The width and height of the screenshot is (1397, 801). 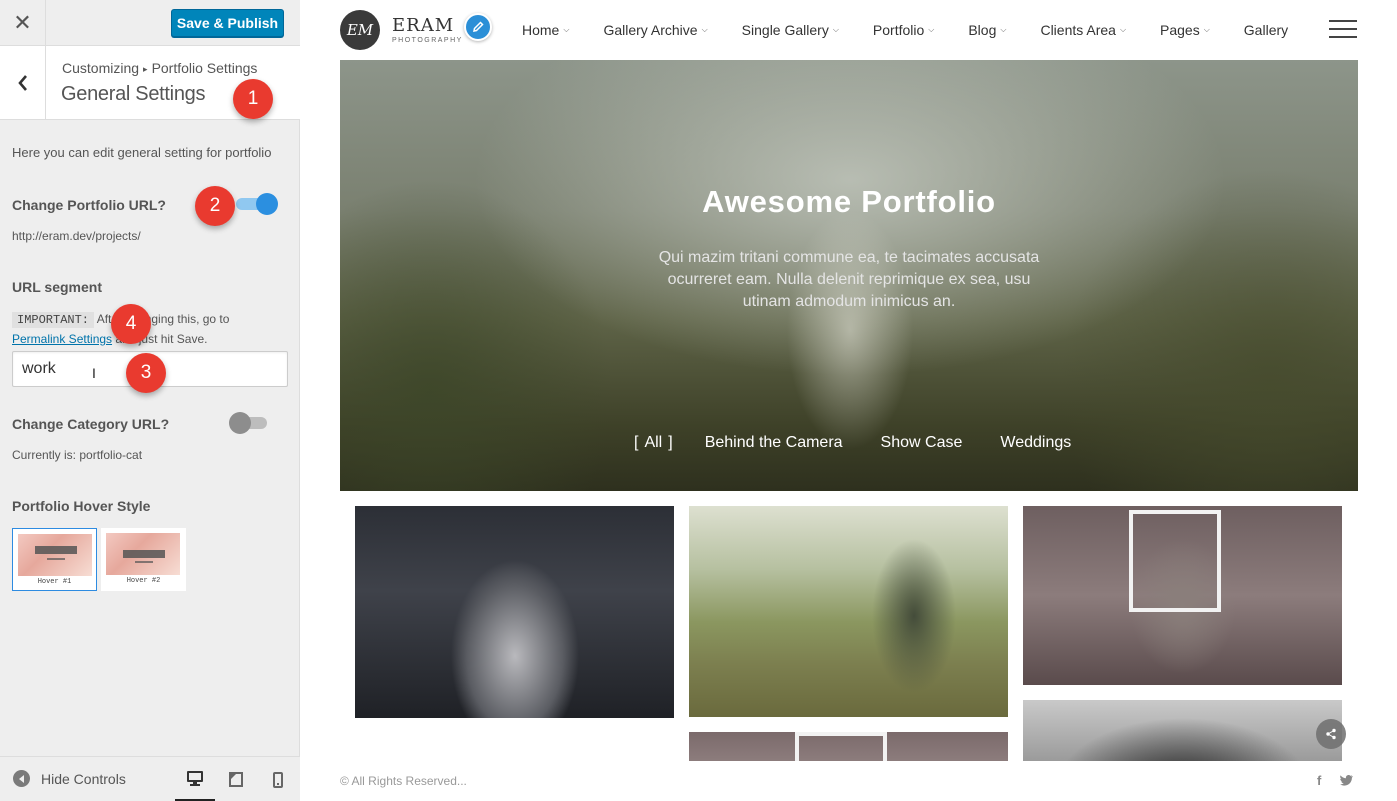 What do you see at coordinates (1319, 780) in the screenshot?
I see `facebook-icon: f` at bounding box center [1319, 780].